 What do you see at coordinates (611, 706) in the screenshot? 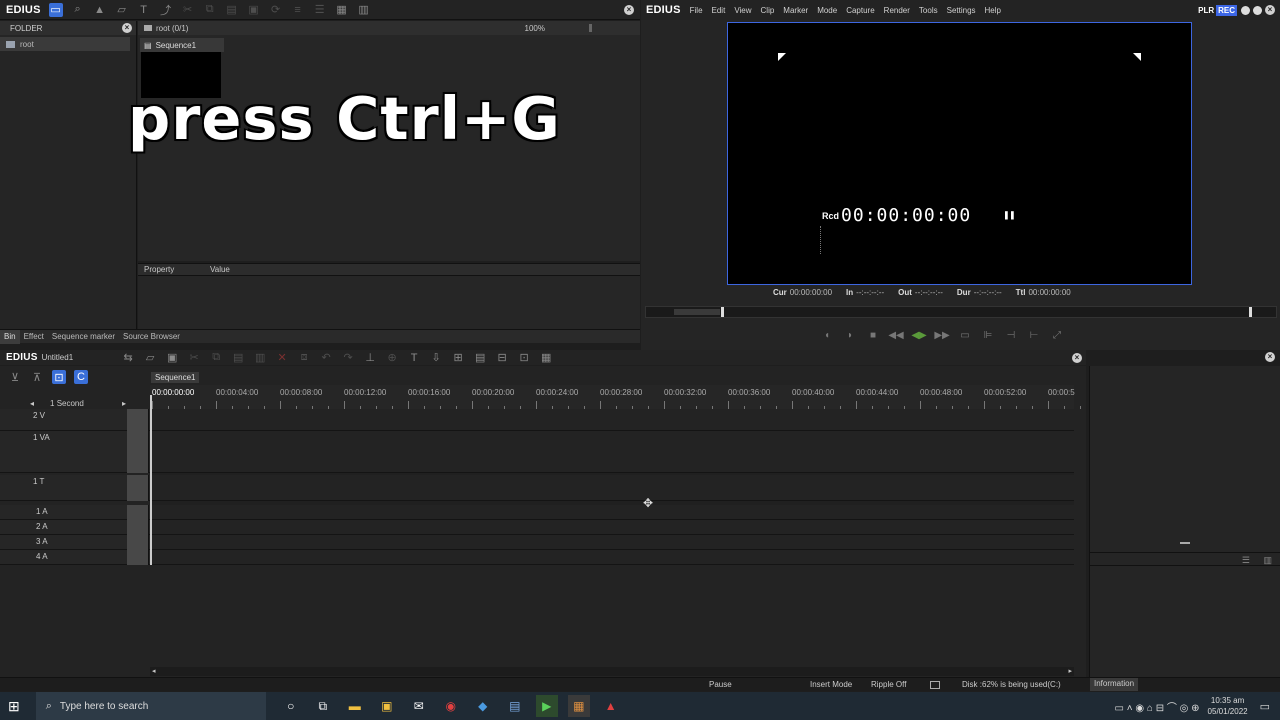
I see `pdf-icon: ▲` at bounding box center [611, 706].